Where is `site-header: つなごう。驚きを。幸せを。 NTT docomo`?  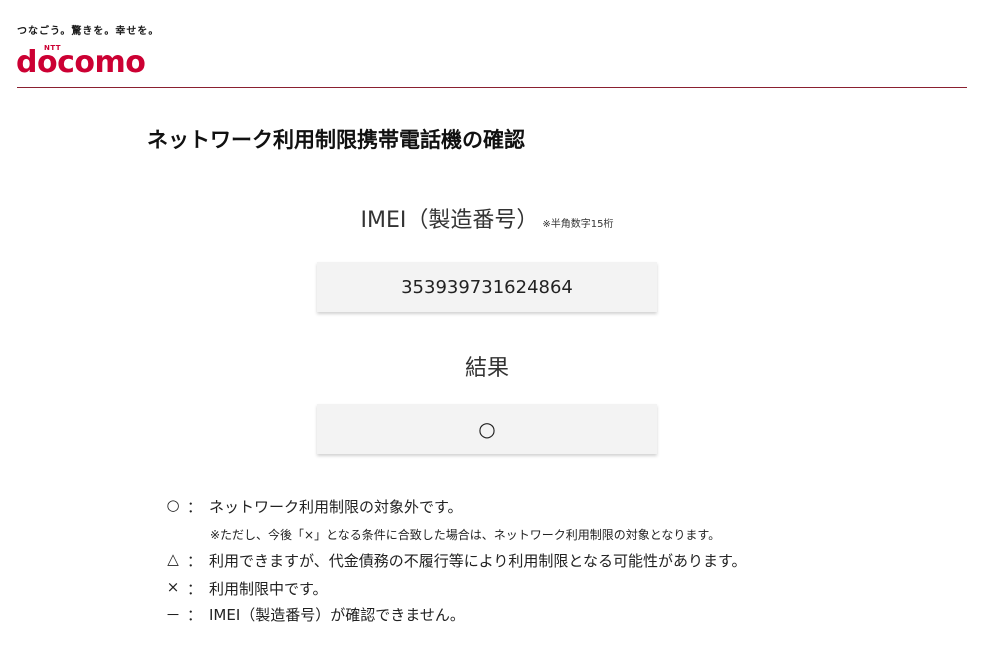
site-header: つなごう。驚きを。幸せを。 NTT docomo is located at coordinates (491, 44).